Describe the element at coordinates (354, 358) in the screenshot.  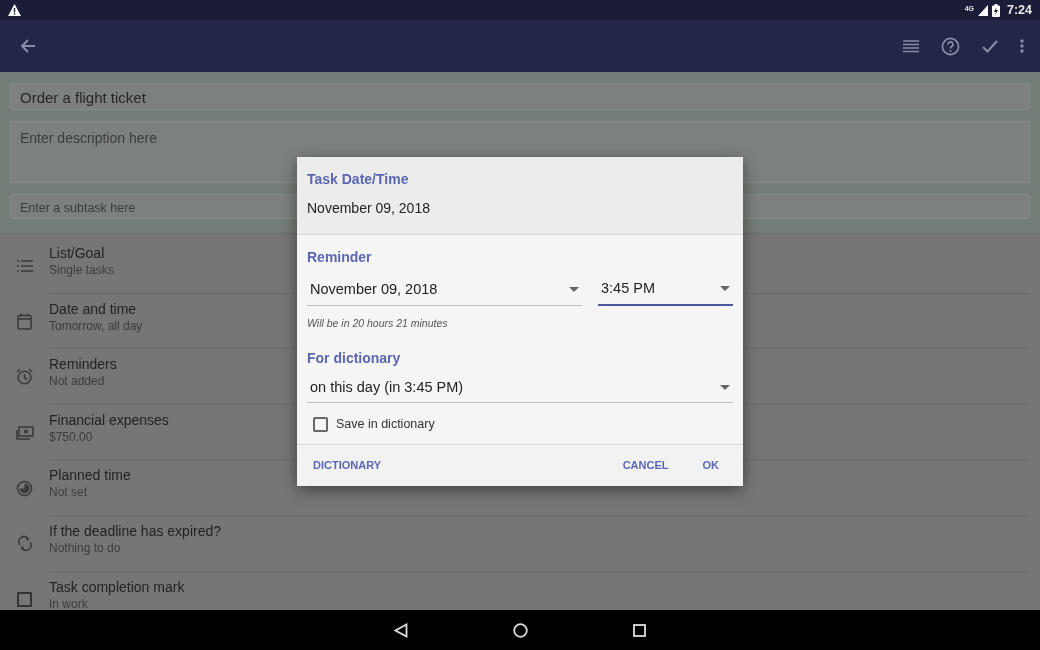
I see `dictionary-label: For dictionary` at that location.